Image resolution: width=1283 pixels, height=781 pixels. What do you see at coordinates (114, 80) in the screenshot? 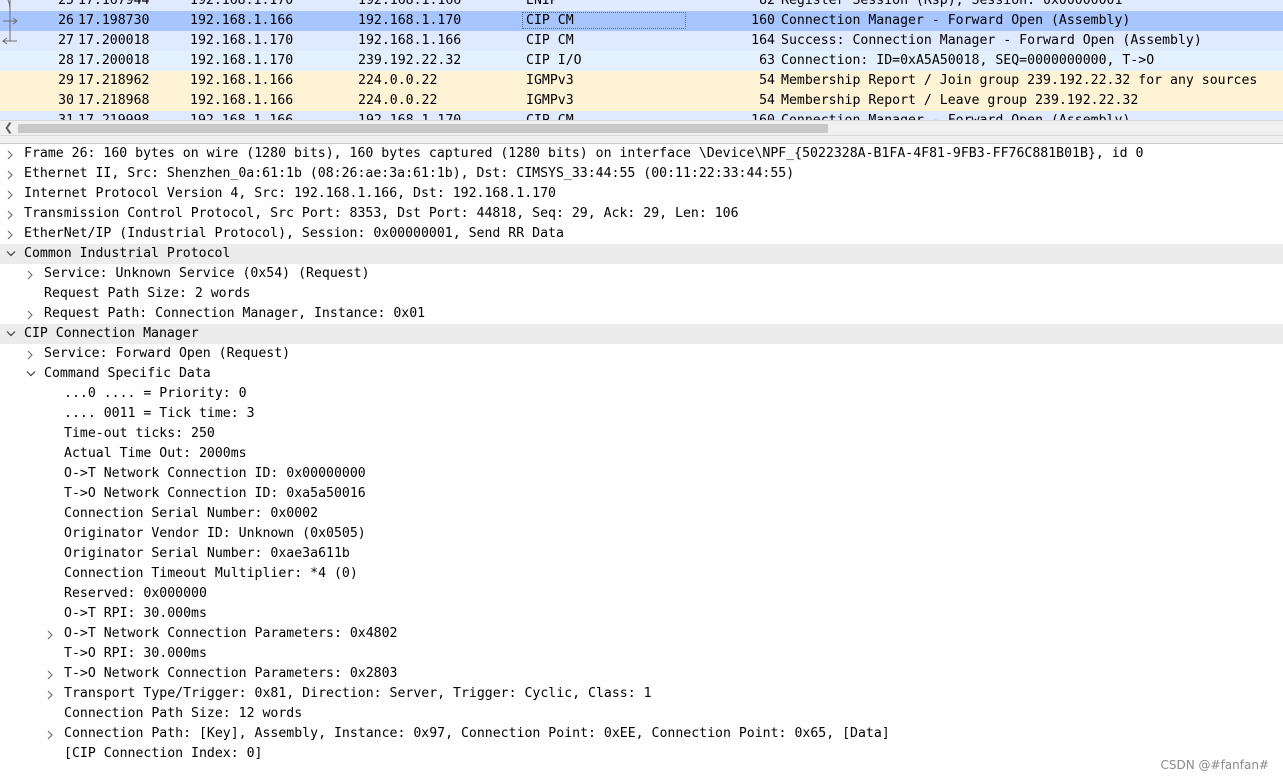
I see `packet-time: 17.218962` at bounding box center [114, 80].